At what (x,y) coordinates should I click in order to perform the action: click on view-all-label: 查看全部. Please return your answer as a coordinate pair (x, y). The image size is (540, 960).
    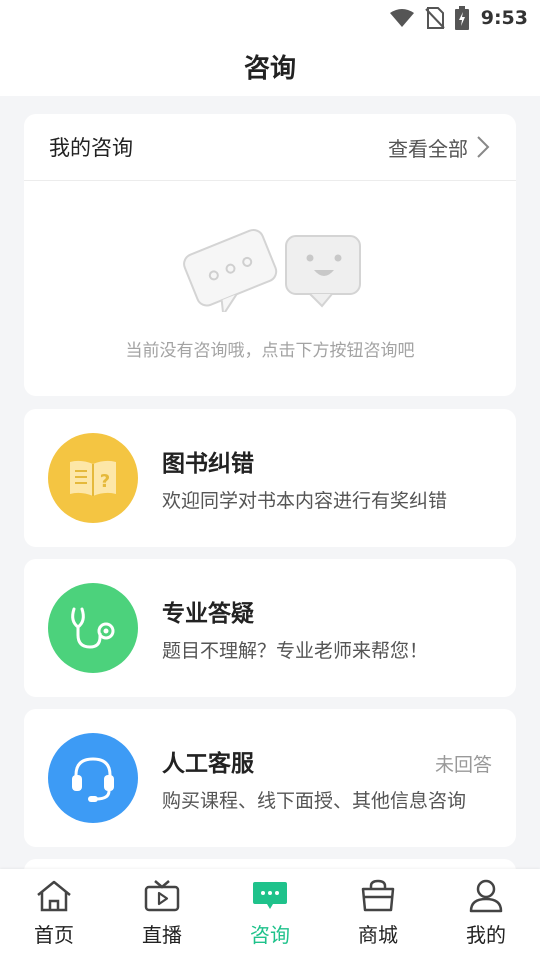
    Looking at the image, I should click on (428, 148).